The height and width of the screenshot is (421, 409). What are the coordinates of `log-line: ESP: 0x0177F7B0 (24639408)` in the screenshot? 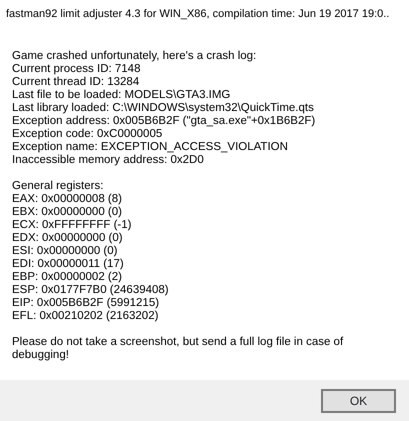 It's located at (91, 290).